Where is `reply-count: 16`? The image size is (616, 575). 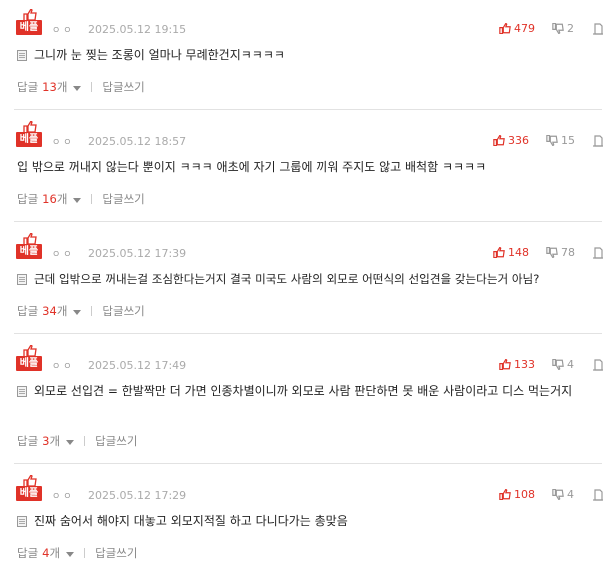
reply-count: 16 is located at coordinates (49, 199).